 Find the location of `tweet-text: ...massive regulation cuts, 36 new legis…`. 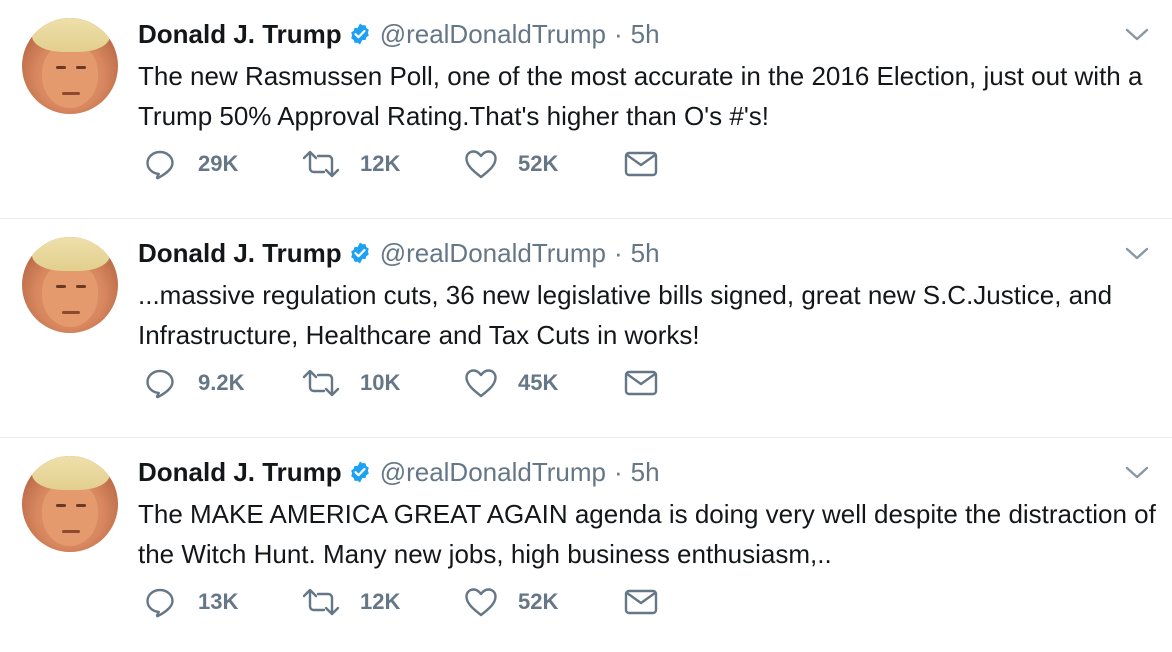

tweet-text: ...massive regulation cuts, 36 new legis… is located at coordinates (625, 315).